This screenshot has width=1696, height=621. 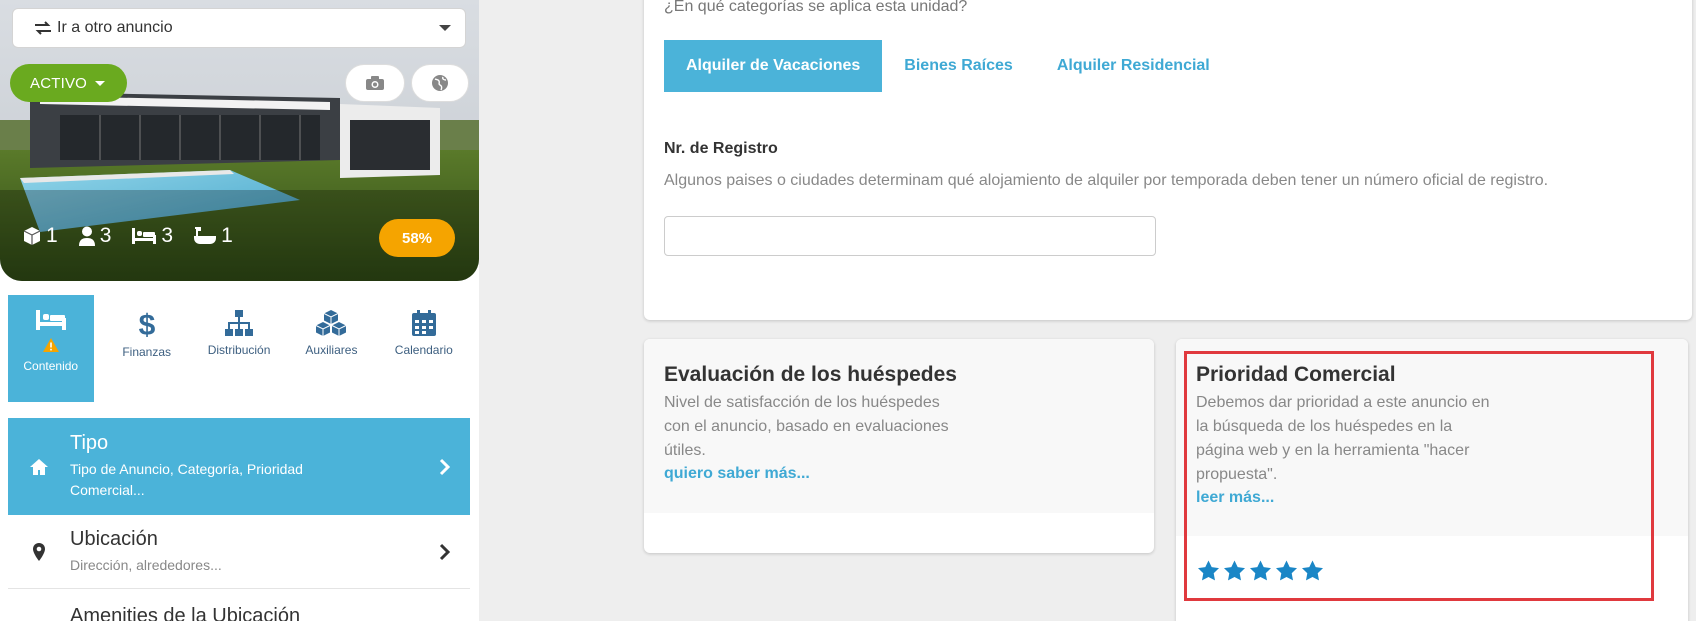 What do you see at coordinates (105, 235) in the screenshot?
I see `guests-count: 3` at bounding box center [105, 235].